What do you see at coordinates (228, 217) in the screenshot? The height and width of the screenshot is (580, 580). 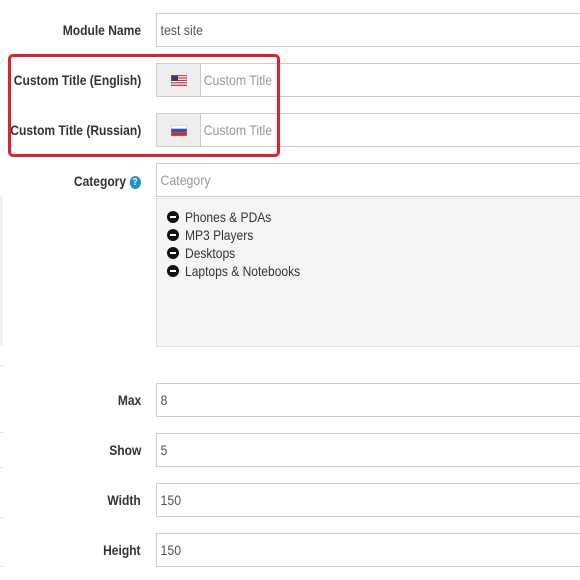 I see `category-item-label: Phones & PDAs` at bounding box center [228, 217].